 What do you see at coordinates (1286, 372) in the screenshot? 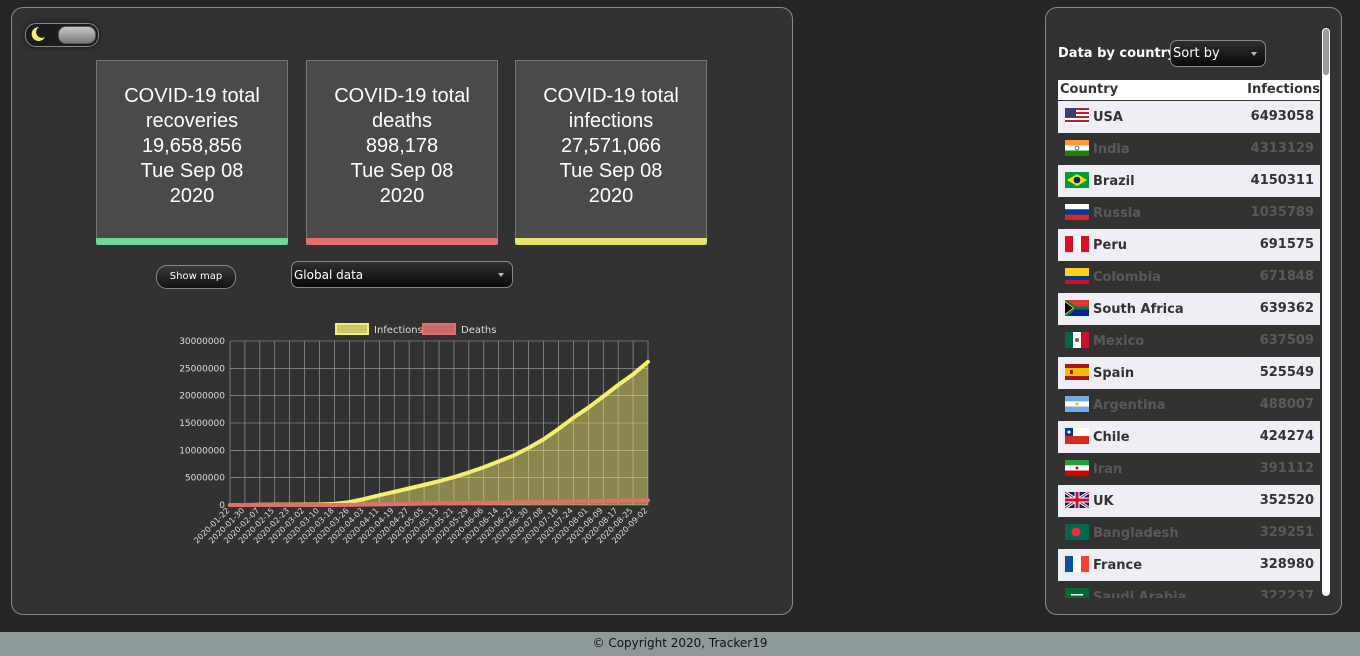
I see `country-infections: 525549` at bounding box center [1286, 372].